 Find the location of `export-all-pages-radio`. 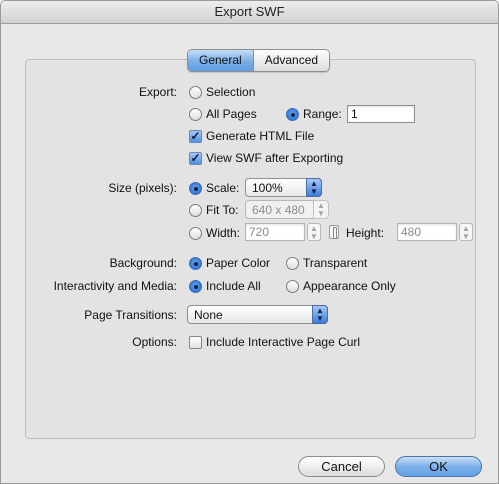

export-all-pages-radio is located at coordinates (195, 114).